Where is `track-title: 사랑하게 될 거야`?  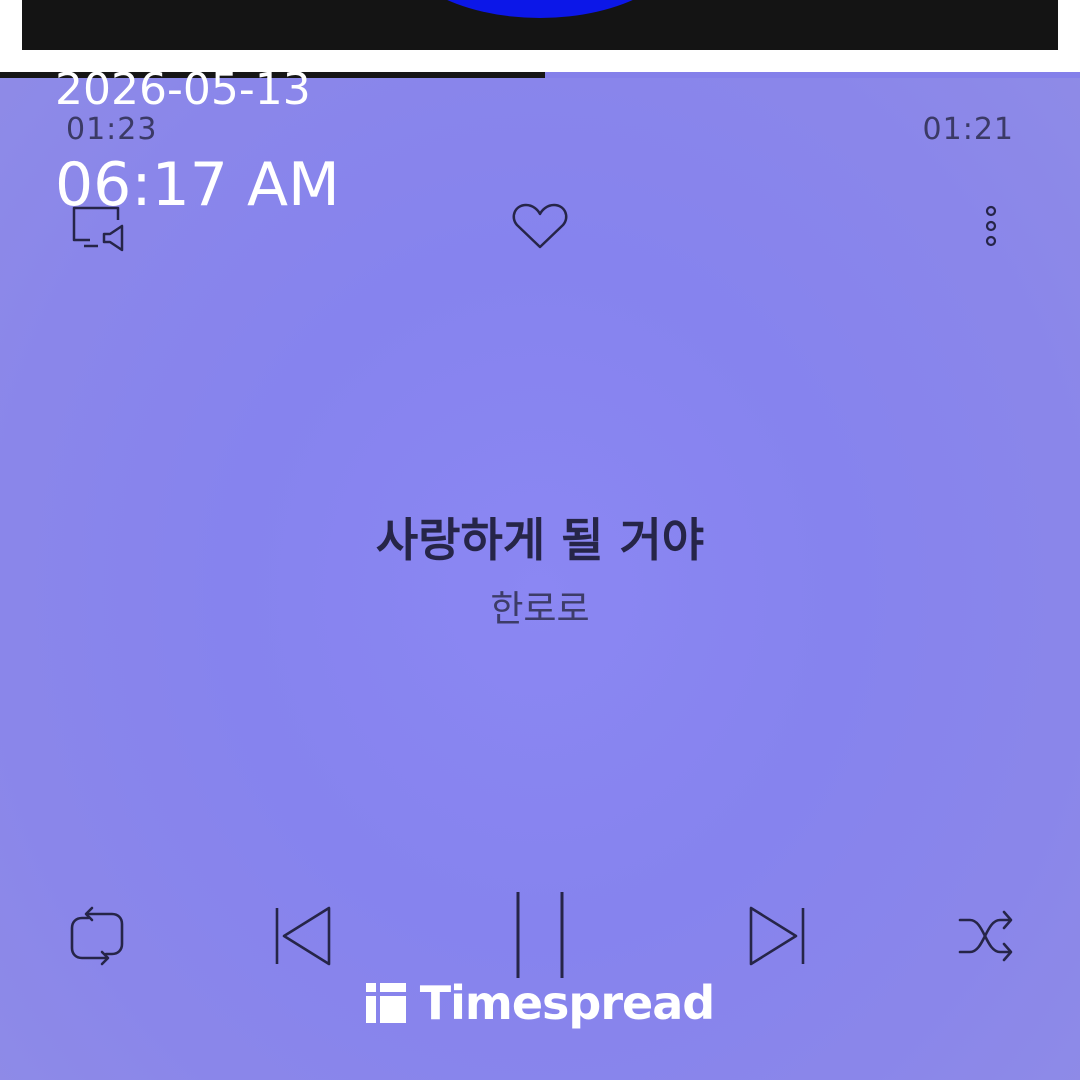 track-title: 사랑하게 될 거야 is located at coordinates (540, 540).